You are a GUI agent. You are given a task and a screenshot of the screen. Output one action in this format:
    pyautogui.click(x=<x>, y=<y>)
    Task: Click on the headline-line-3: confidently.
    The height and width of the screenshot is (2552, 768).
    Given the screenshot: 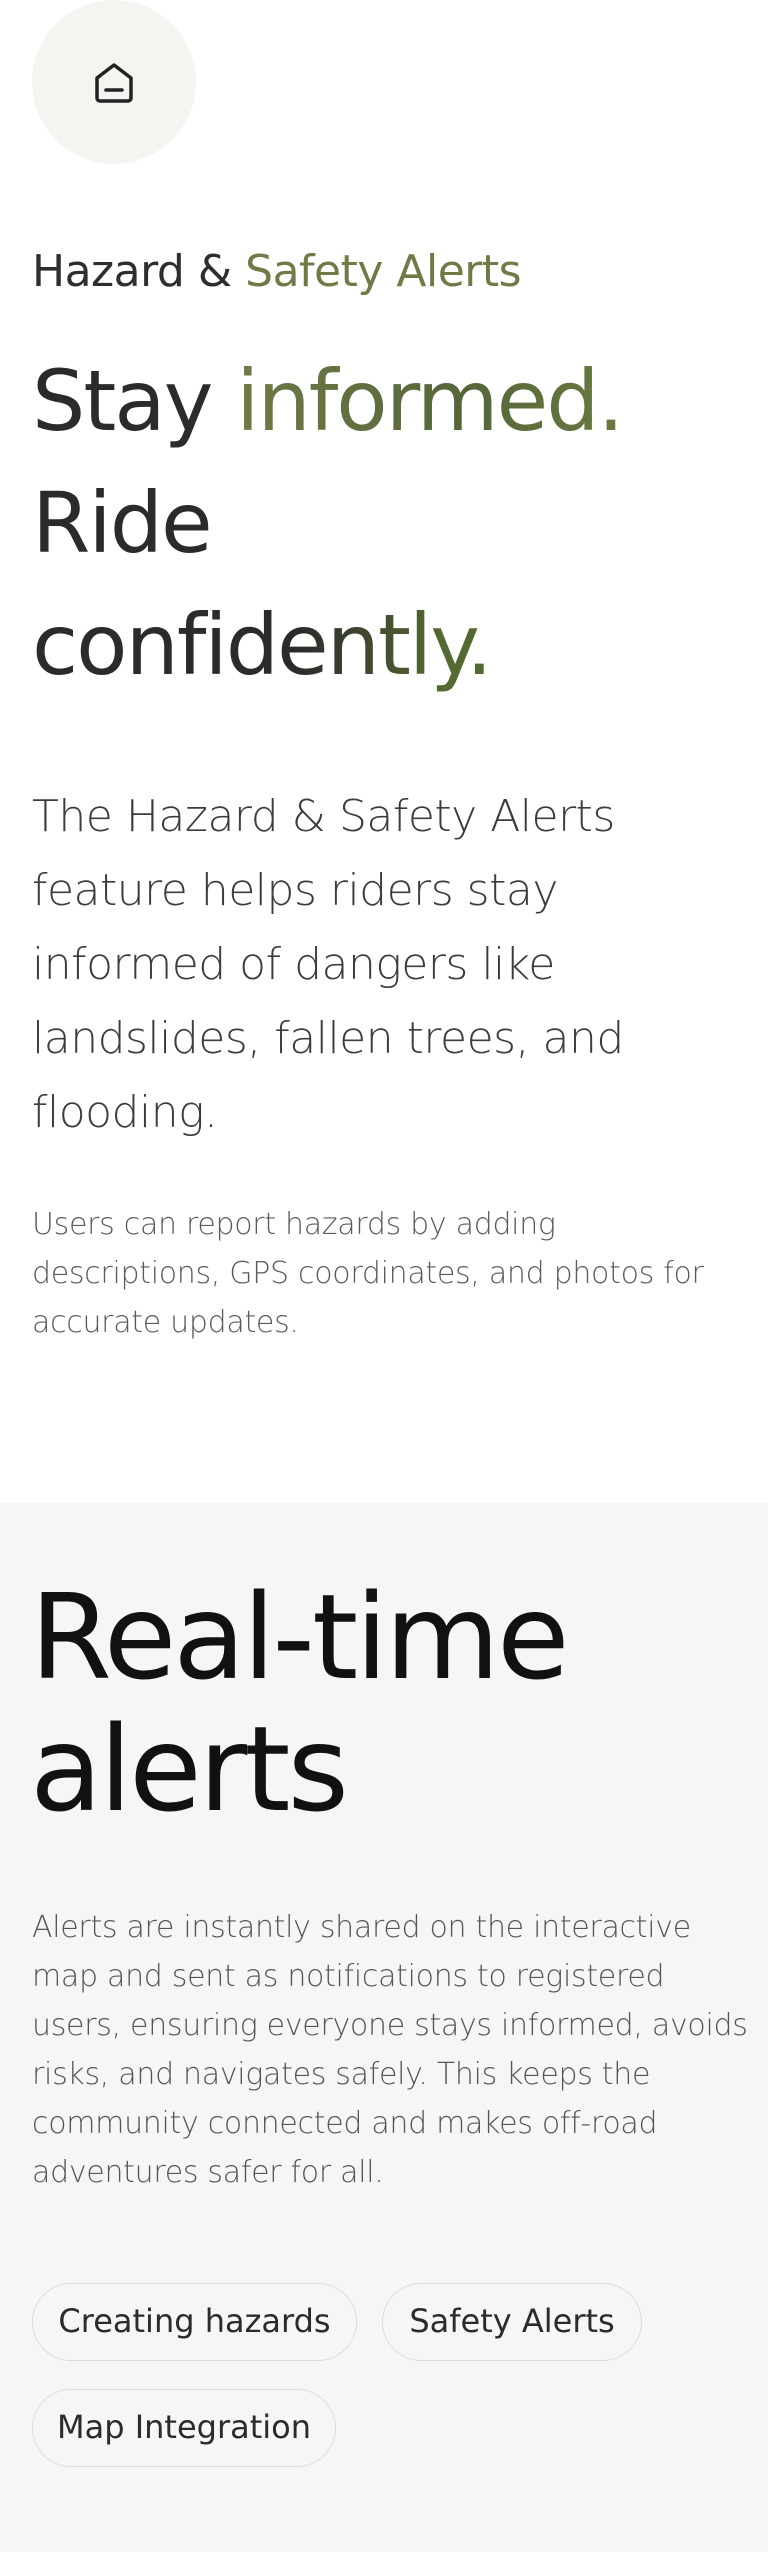 What is the action you would take?
    pyautogui.click(x=327, y=645)
    